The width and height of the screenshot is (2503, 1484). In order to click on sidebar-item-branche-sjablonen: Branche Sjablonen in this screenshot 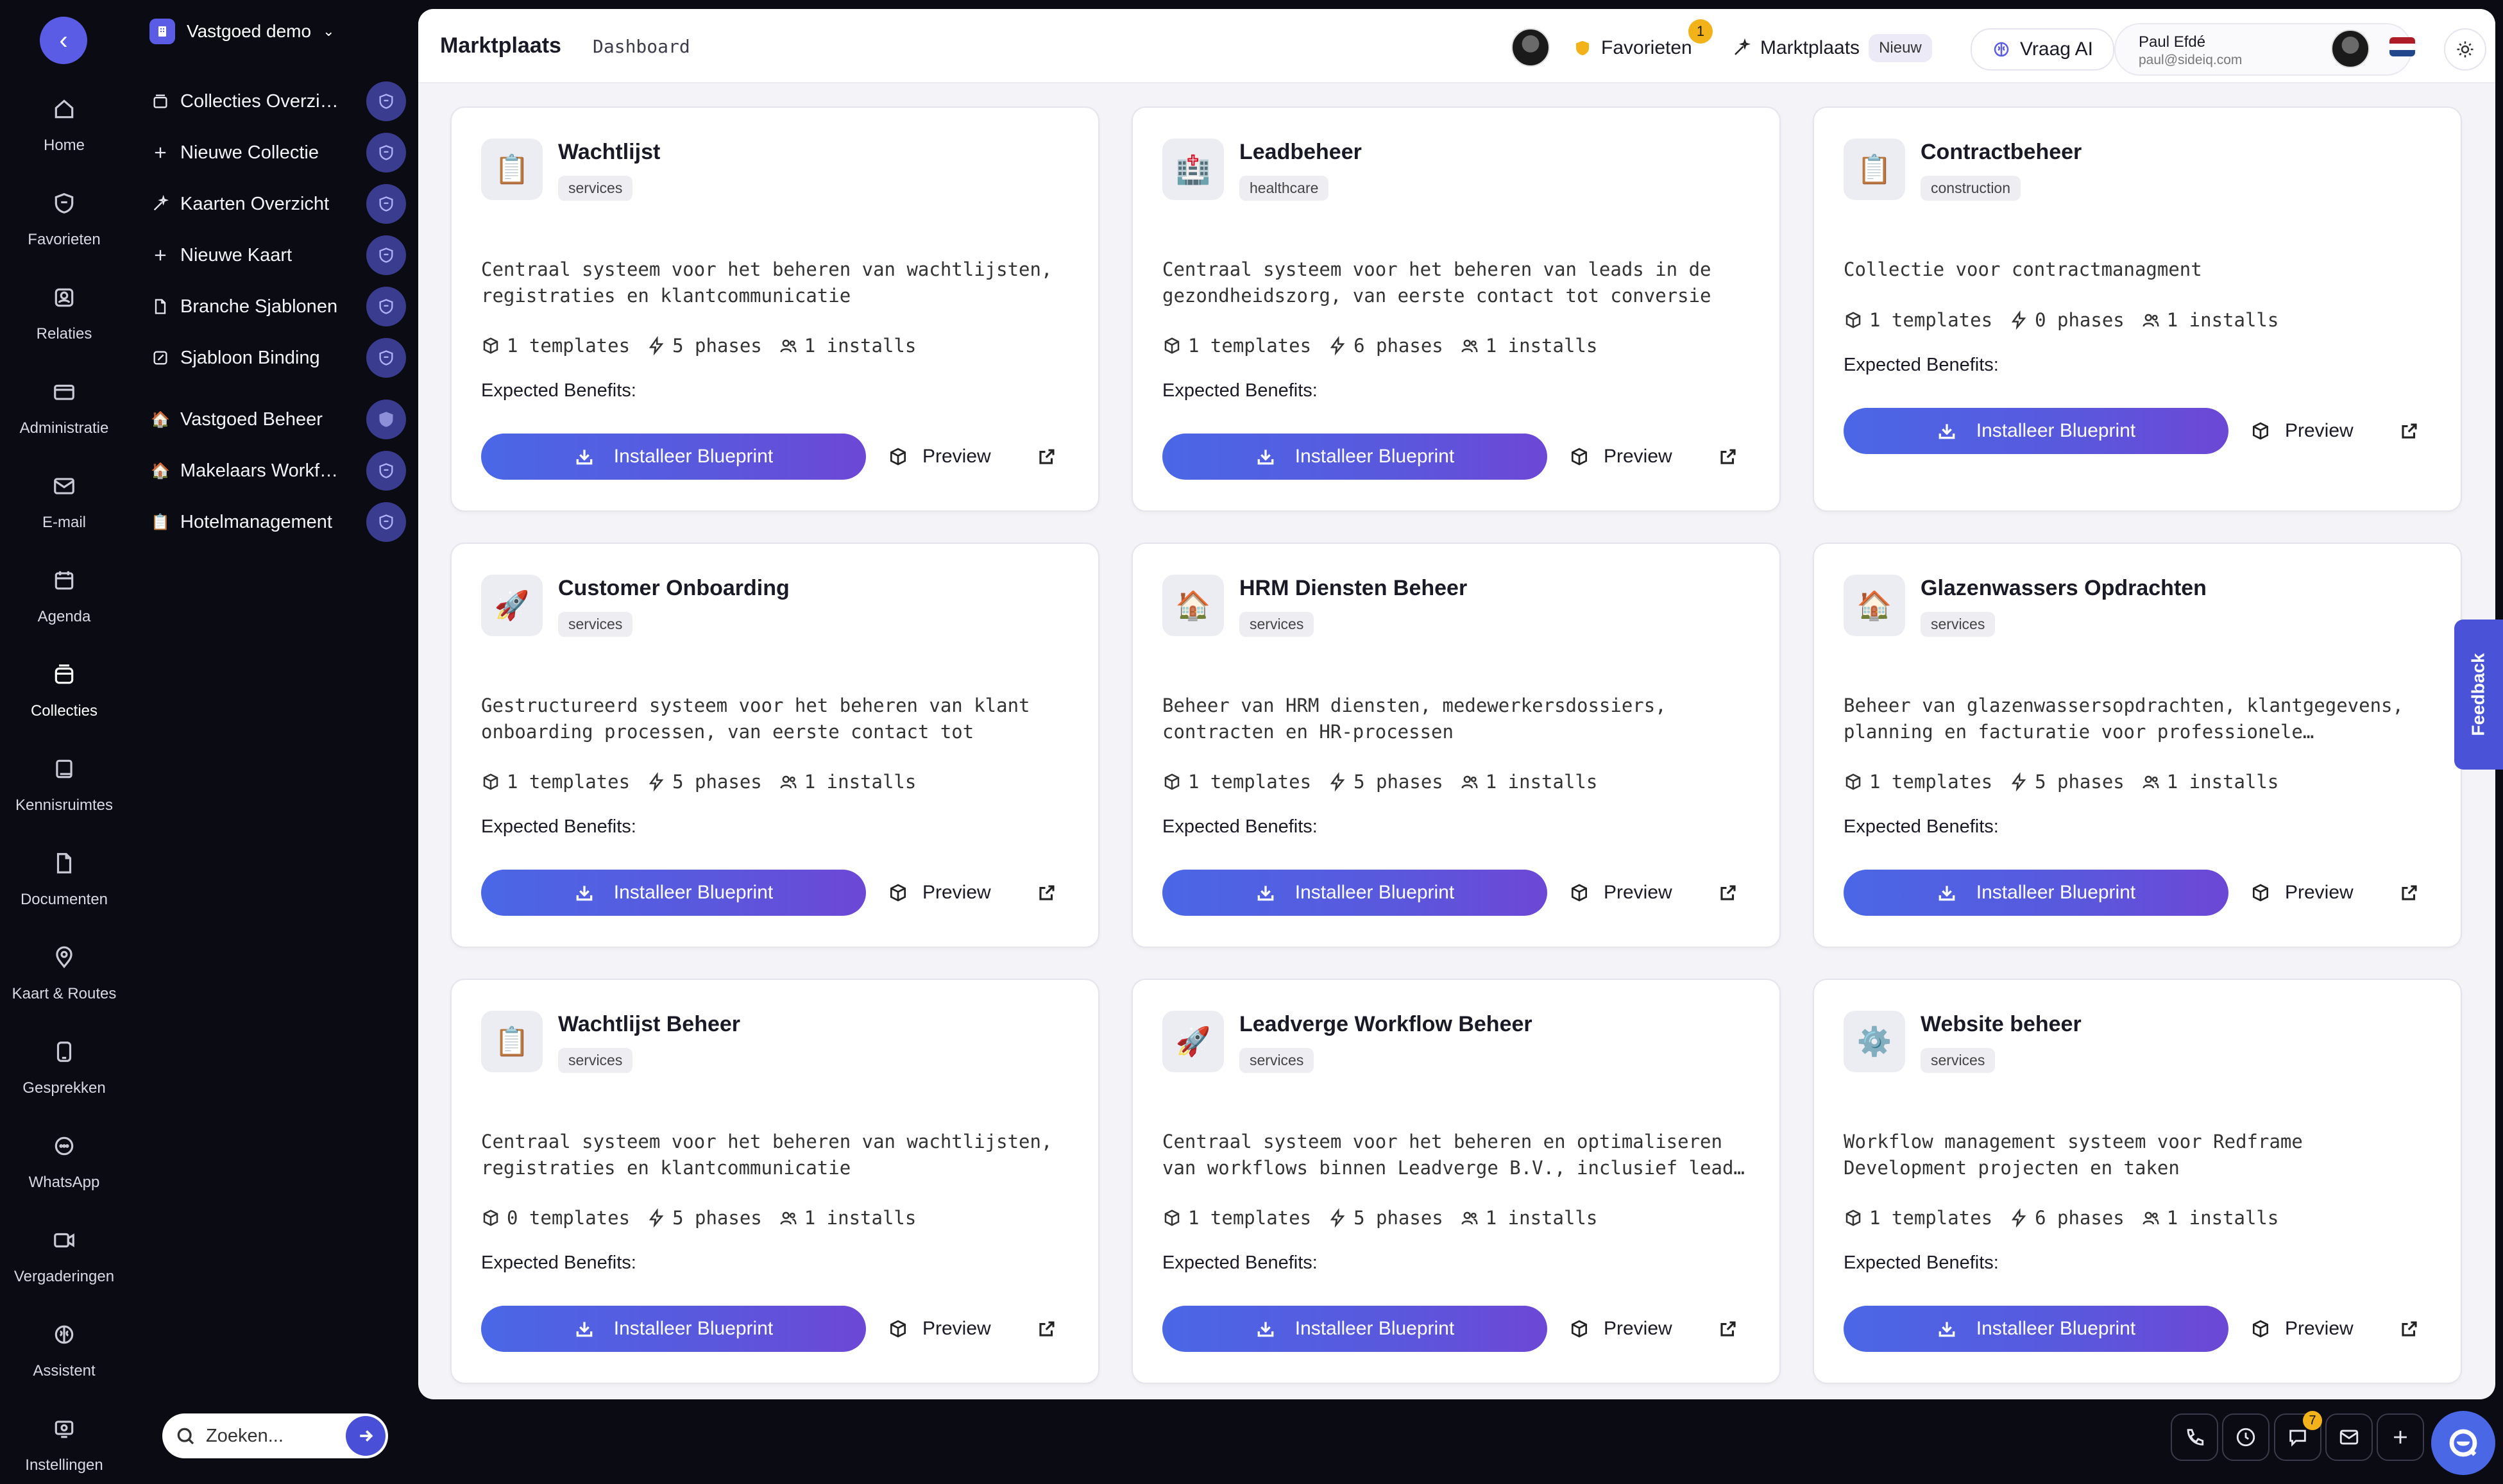, I will do `click(277, 306)`.